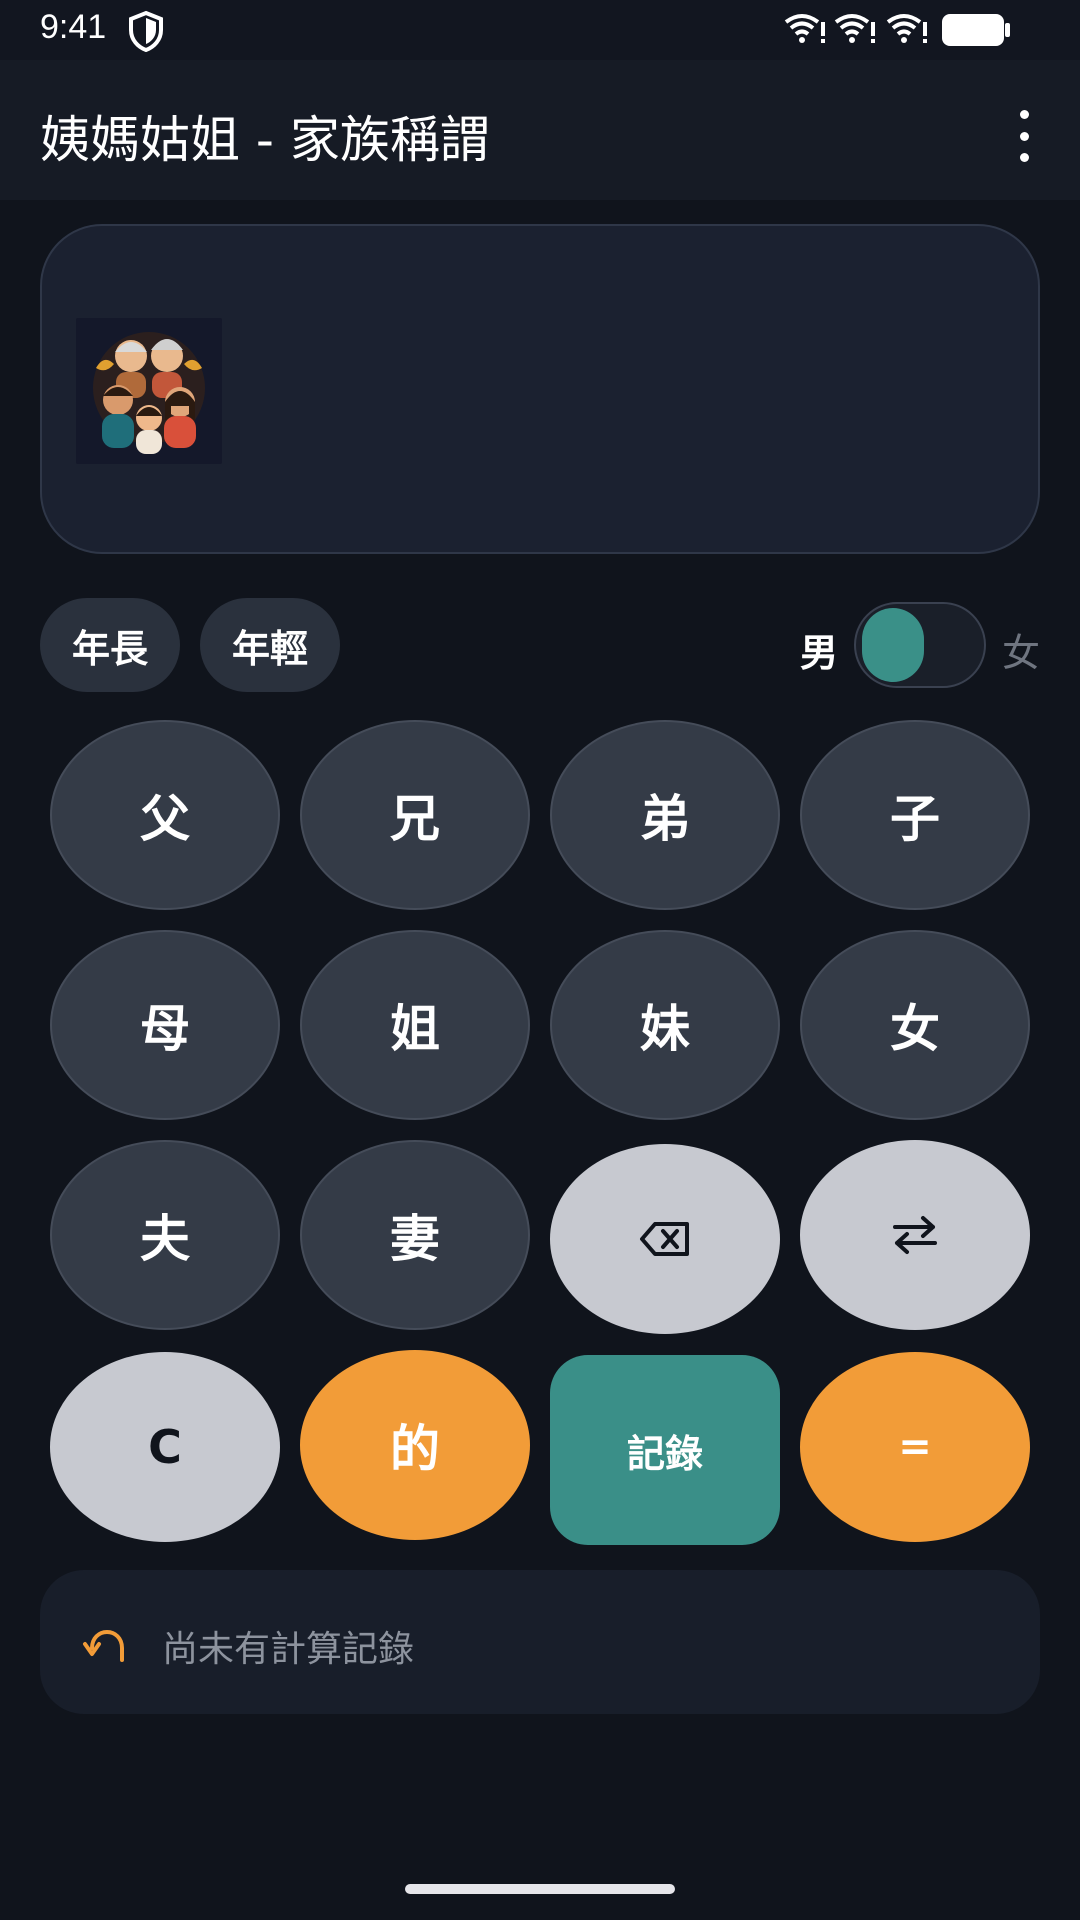 This screenshot has width=1080, height=1920. Describe the element at coordinates (270, 645) in the screenshot. I see `younger-button: 年輕` at that location.